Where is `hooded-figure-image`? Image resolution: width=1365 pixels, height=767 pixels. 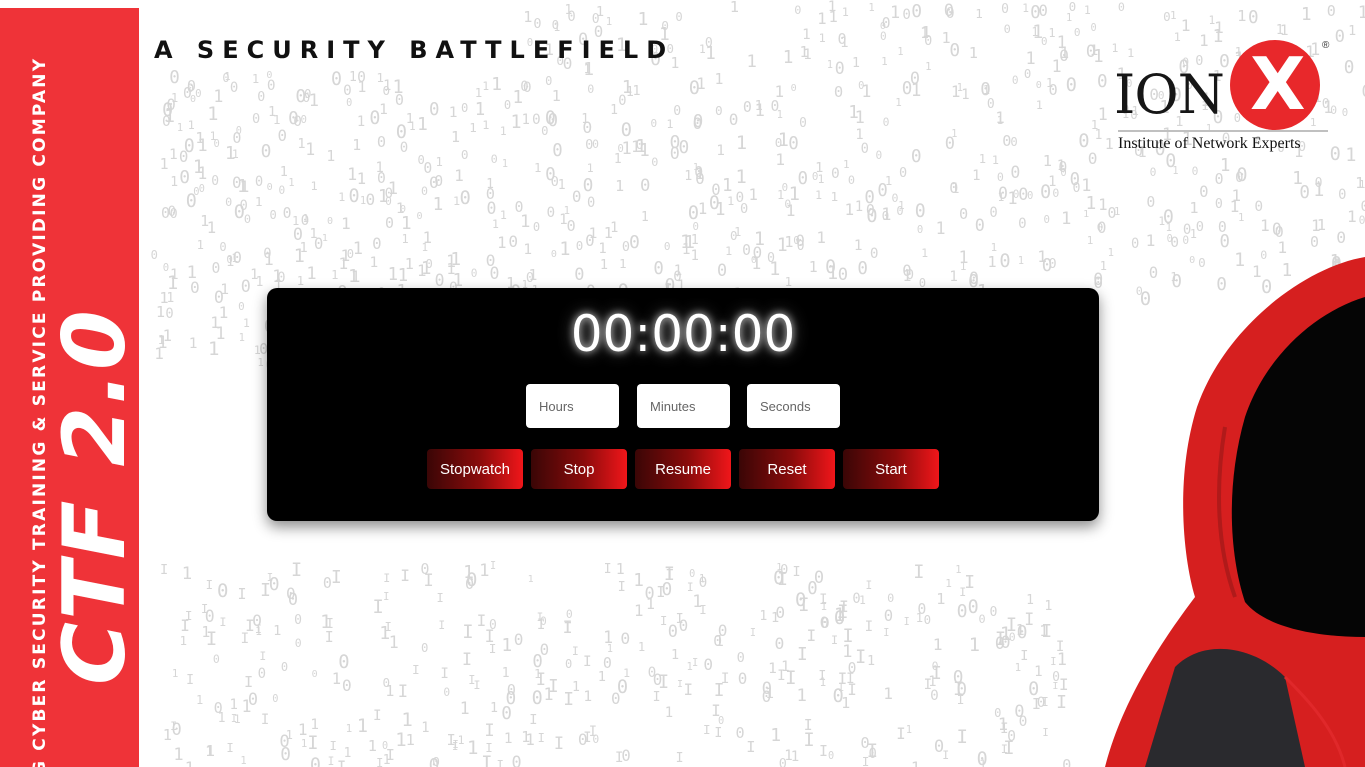
hooded-figure-image is located at coordinates (1235, 512).